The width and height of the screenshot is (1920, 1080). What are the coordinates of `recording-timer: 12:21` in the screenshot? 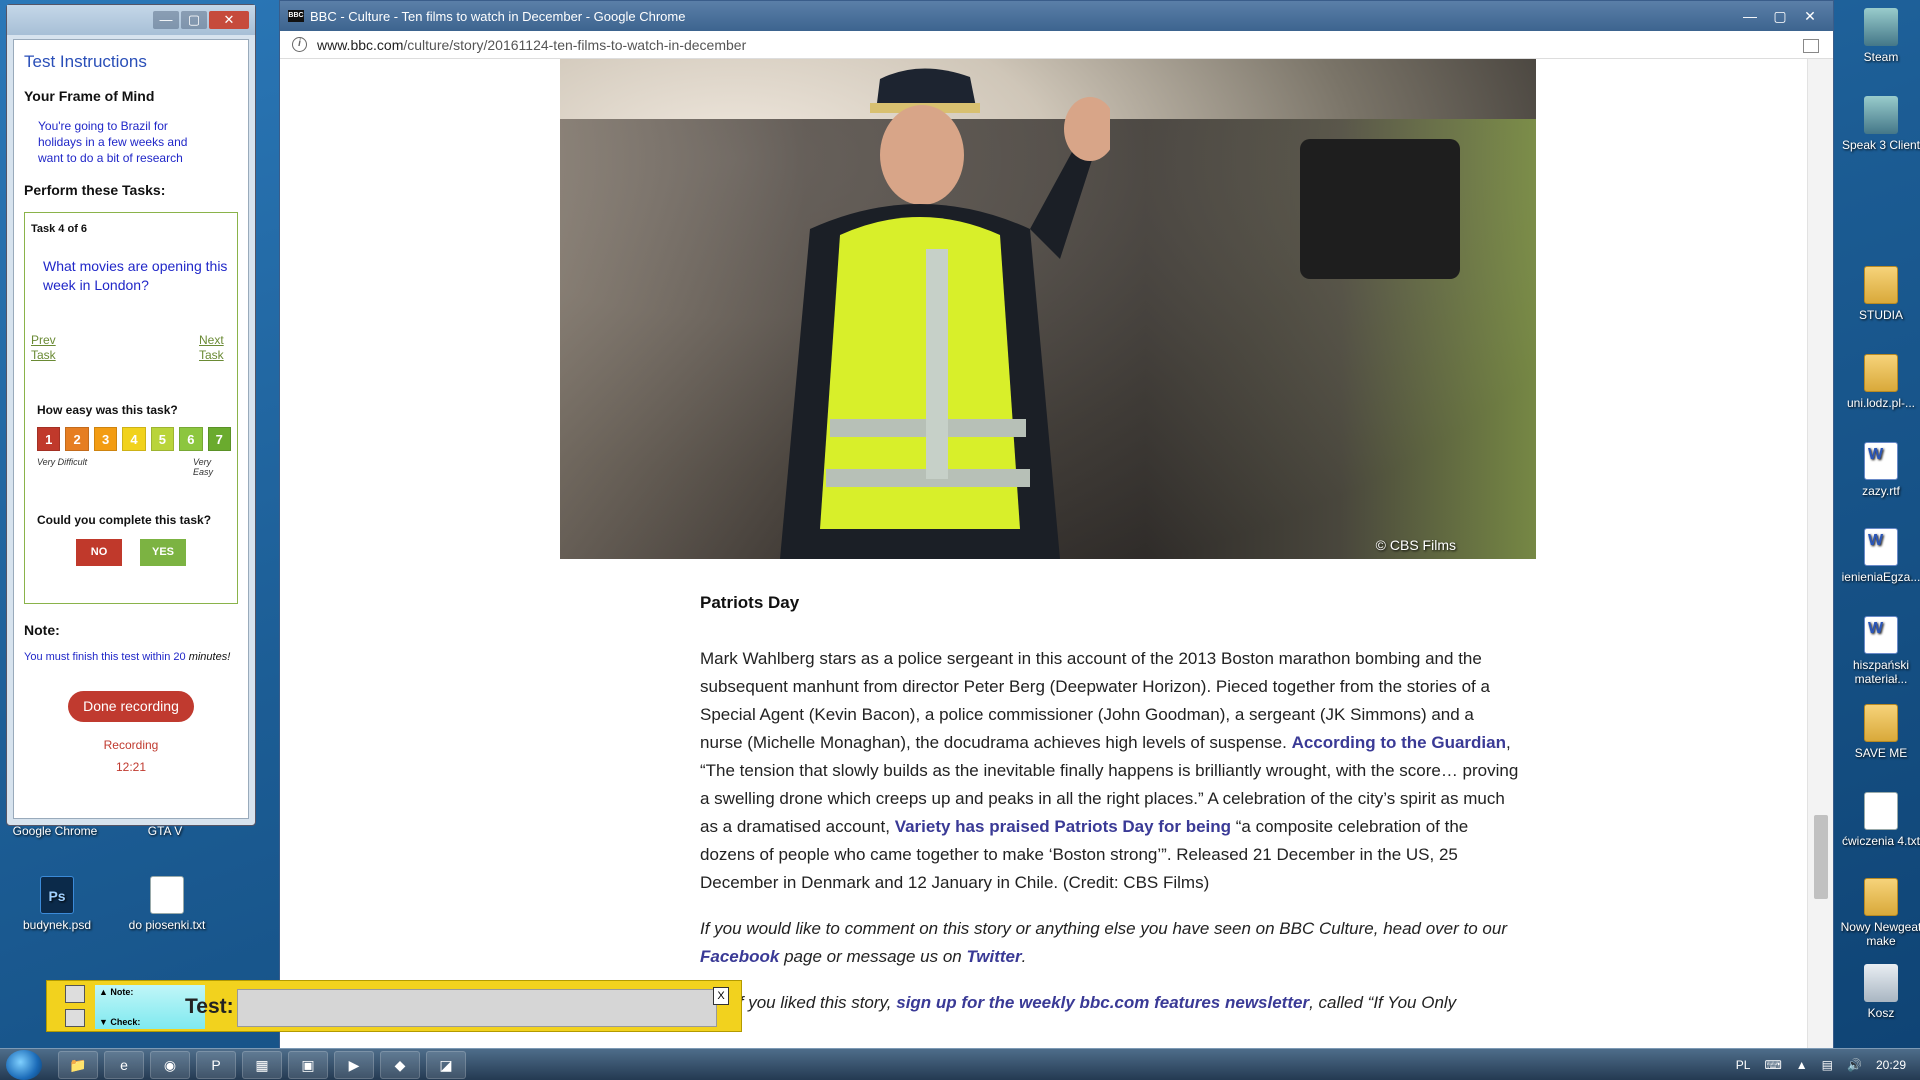 It's located at (131, 767).